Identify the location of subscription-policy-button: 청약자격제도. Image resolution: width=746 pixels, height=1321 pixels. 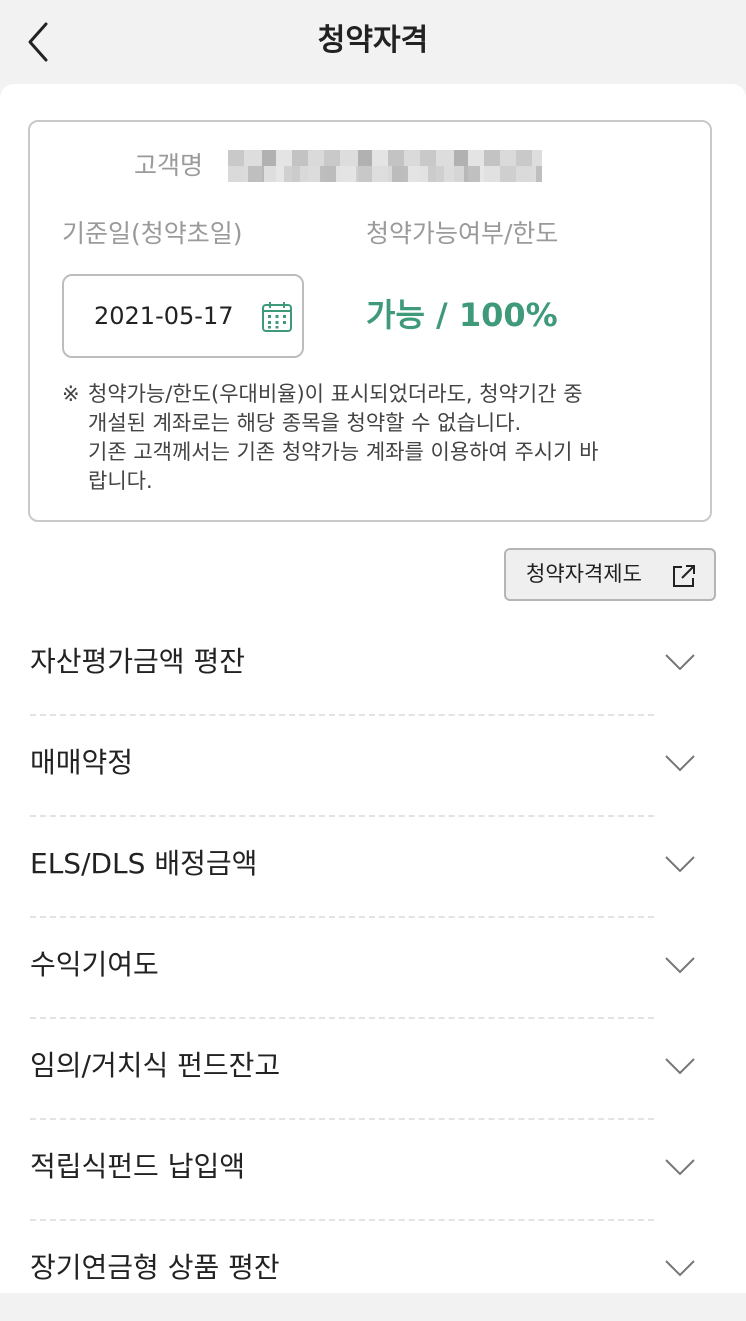
(610, 574).